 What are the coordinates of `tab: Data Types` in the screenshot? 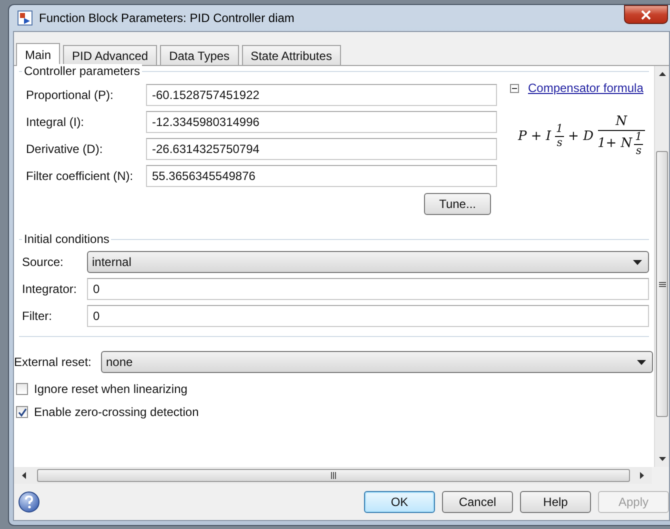 It's located at (199, 55).